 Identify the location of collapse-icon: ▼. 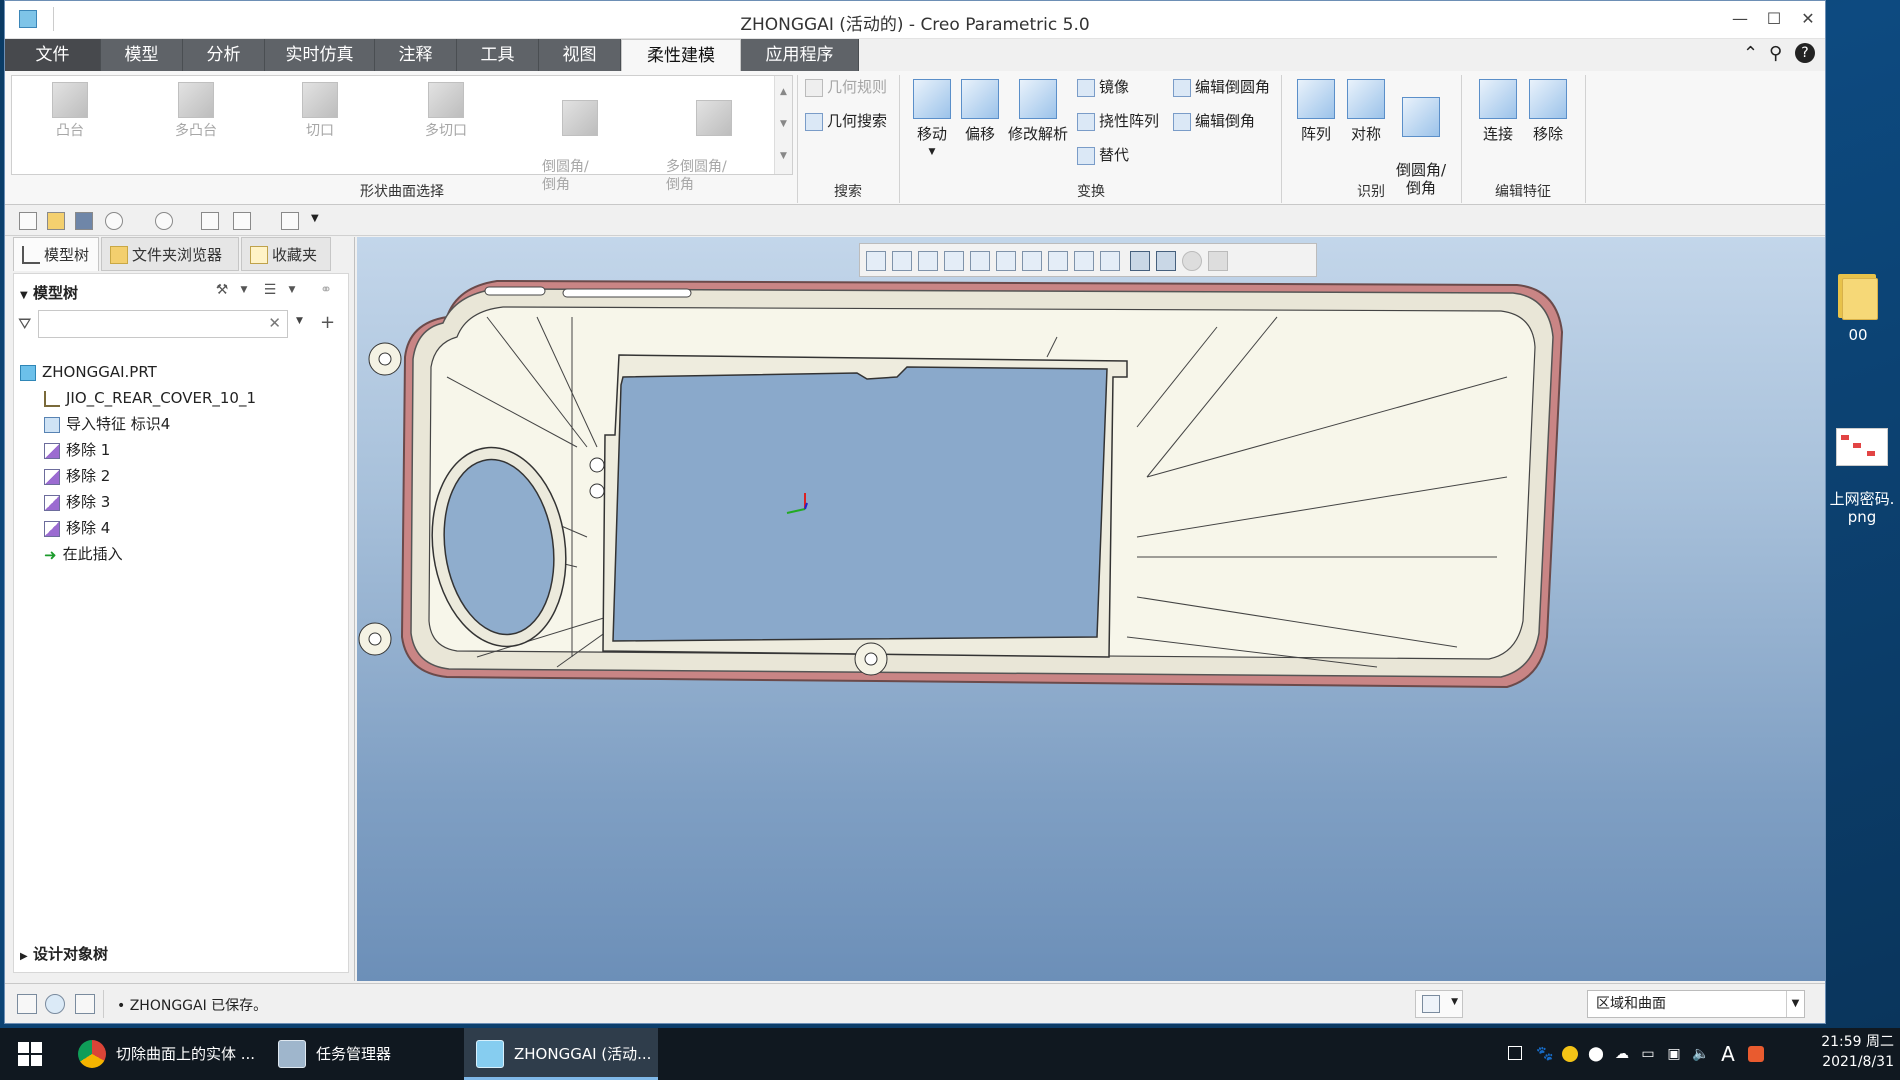
(24, 295).